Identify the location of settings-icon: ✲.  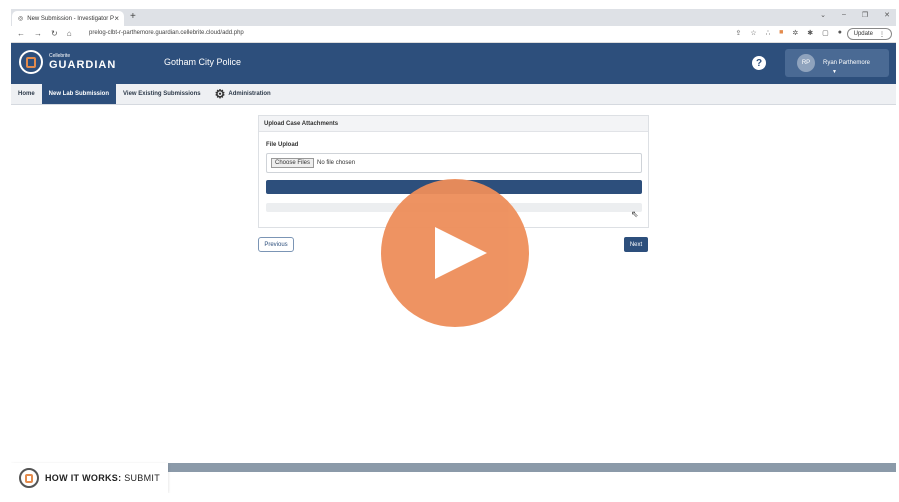
(795, 33).